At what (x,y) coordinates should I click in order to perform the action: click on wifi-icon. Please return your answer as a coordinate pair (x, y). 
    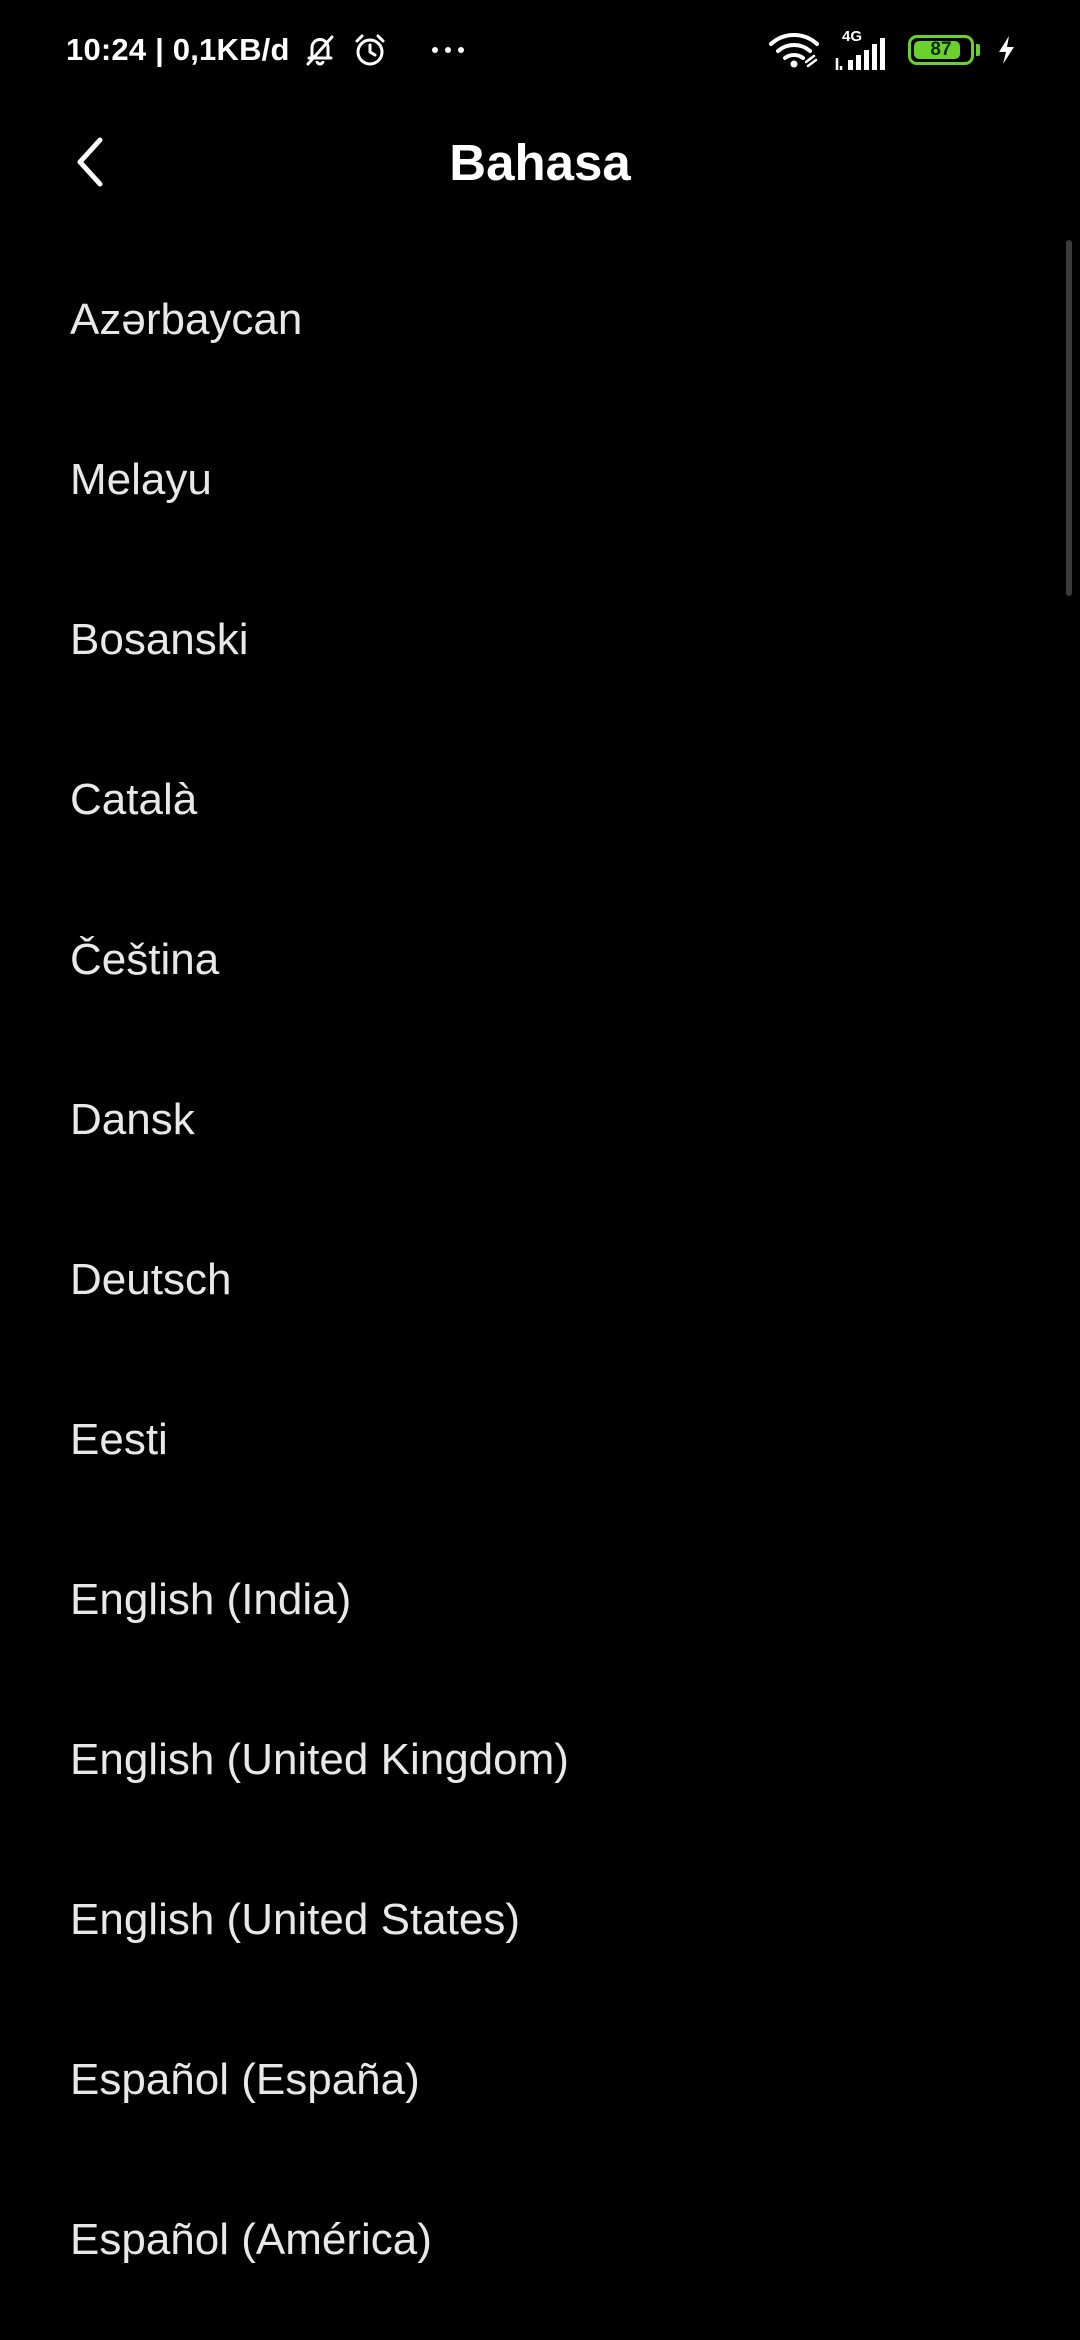
    Looking at the image, I should click on (794, 50).